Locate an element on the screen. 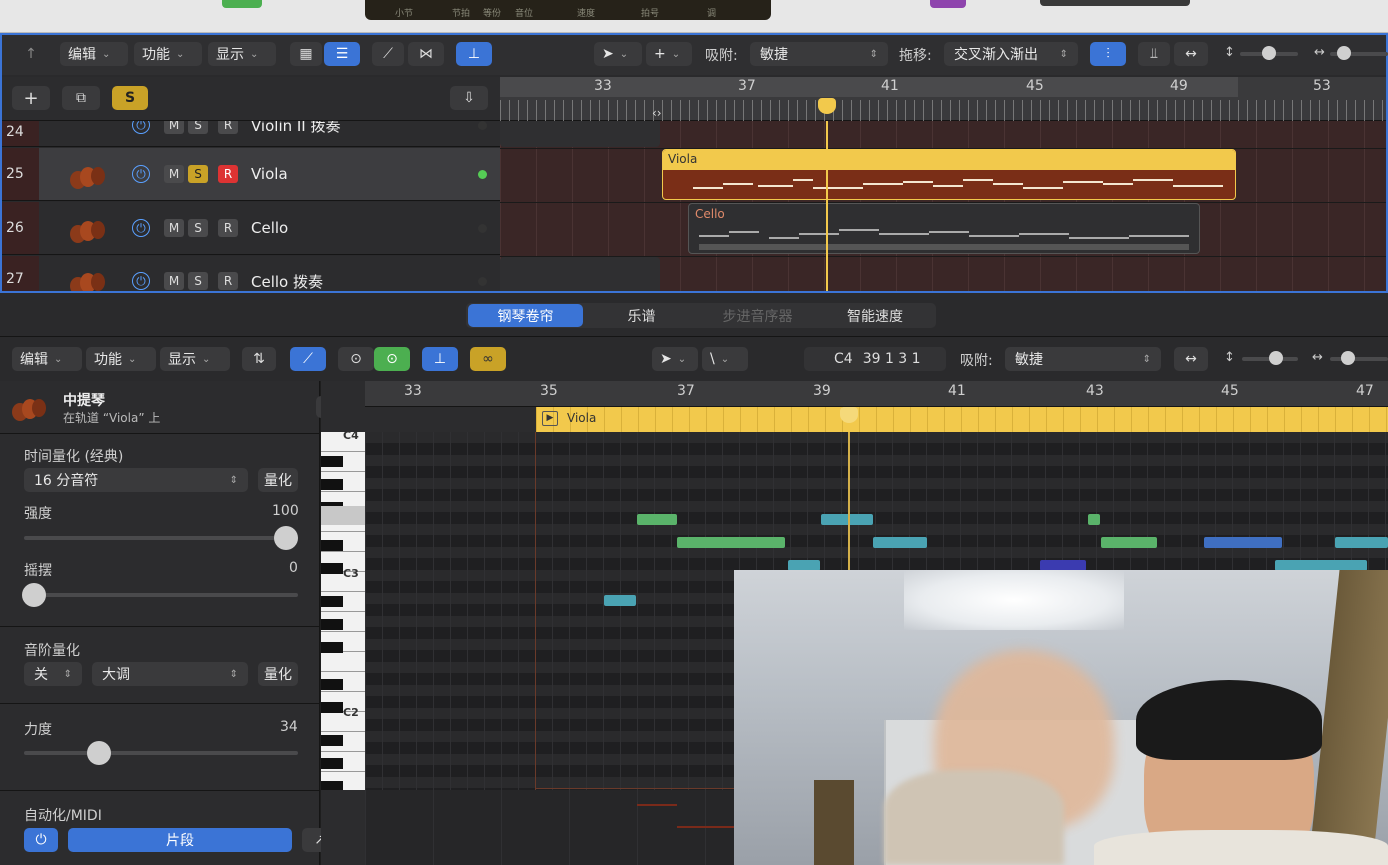  vertical-fit-icon: ⫫ is located at coordinates (1154, 54).